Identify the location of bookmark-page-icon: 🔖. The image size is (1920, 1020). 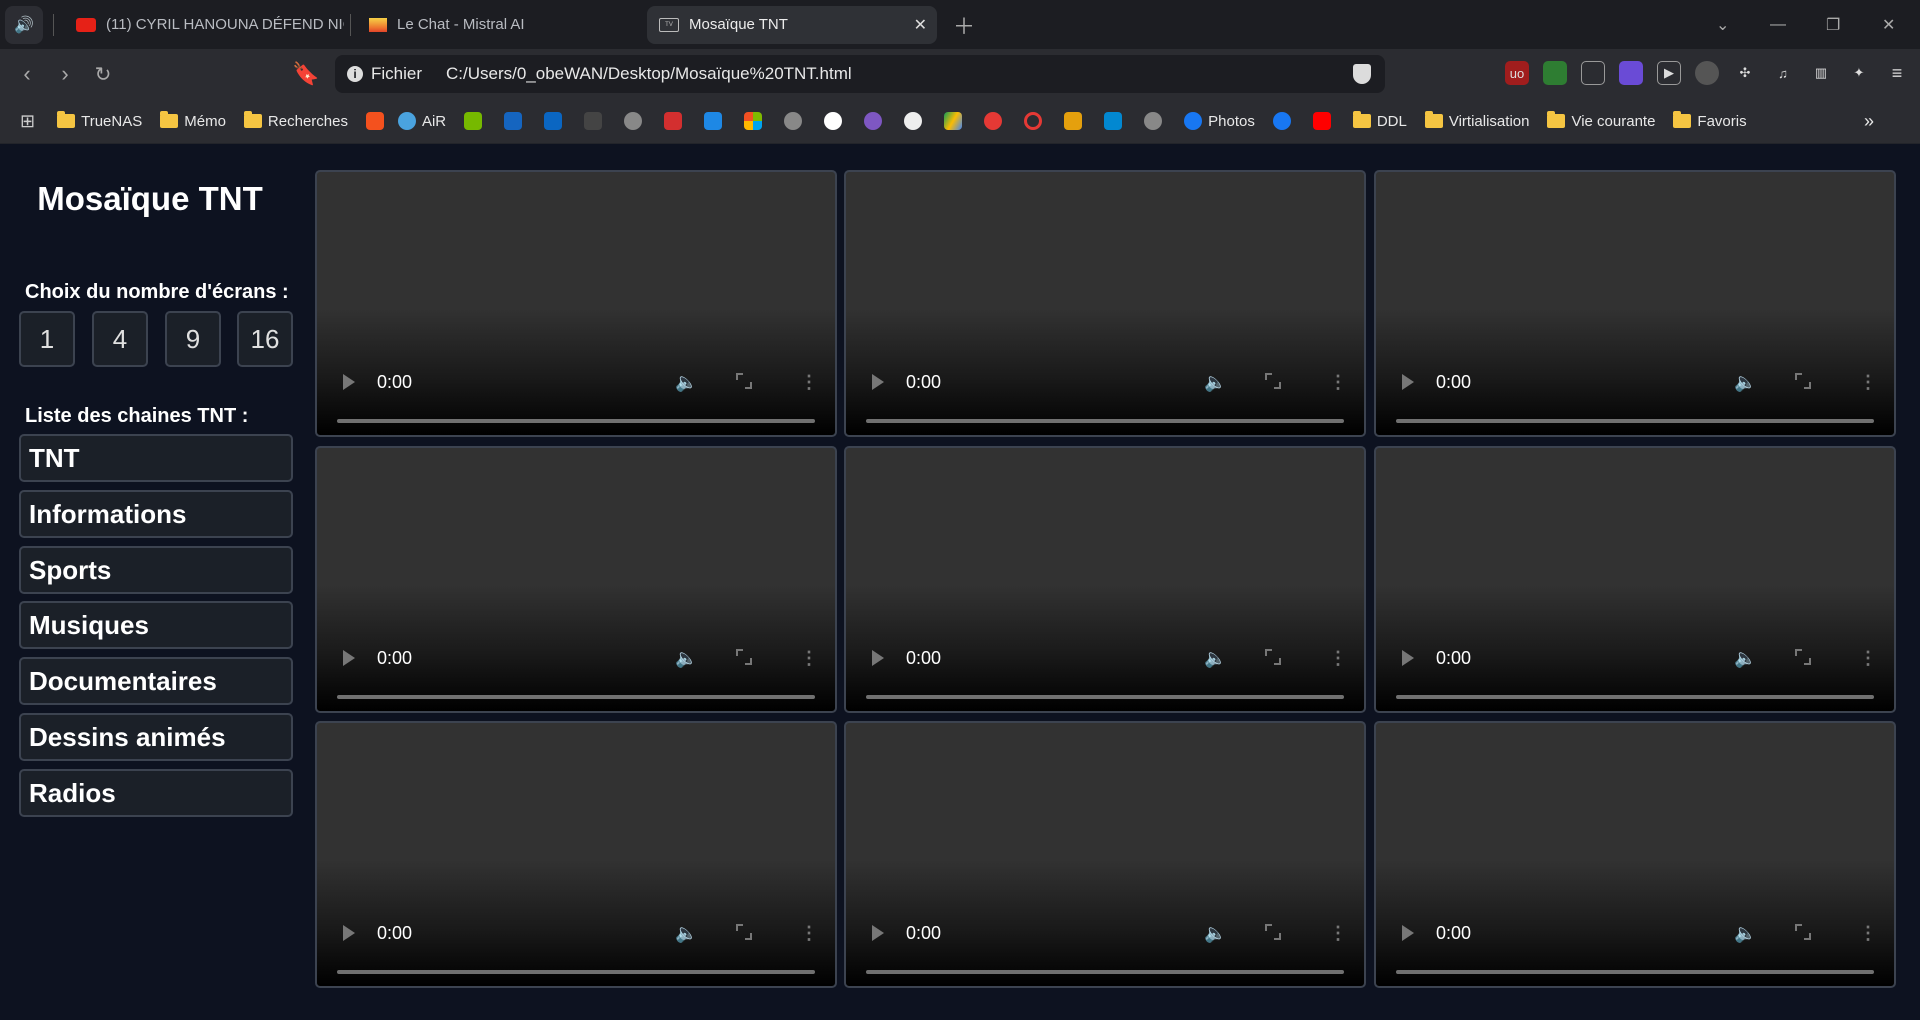
(306, 74).